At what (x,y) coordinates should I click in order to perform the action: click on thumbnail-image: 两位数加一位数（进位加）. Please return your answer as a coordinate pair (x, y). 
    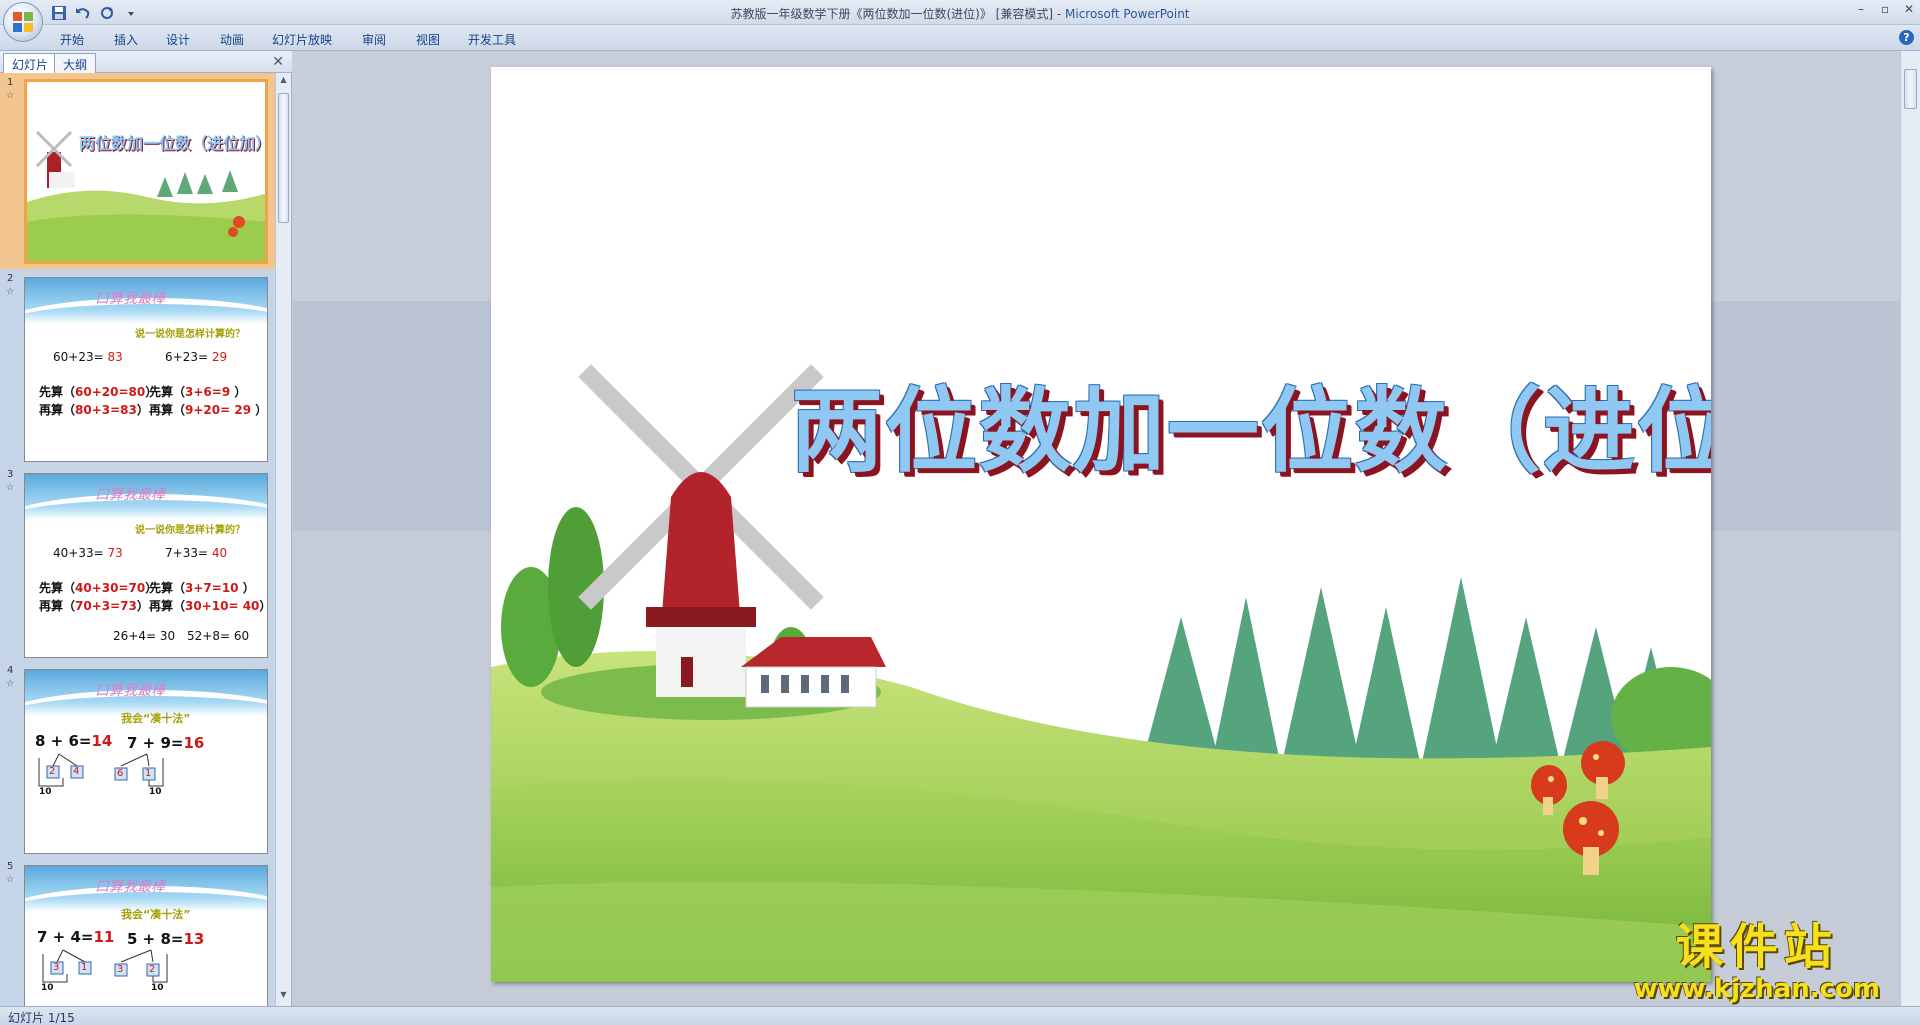
    Looking at the image, I should click on (146, 171).